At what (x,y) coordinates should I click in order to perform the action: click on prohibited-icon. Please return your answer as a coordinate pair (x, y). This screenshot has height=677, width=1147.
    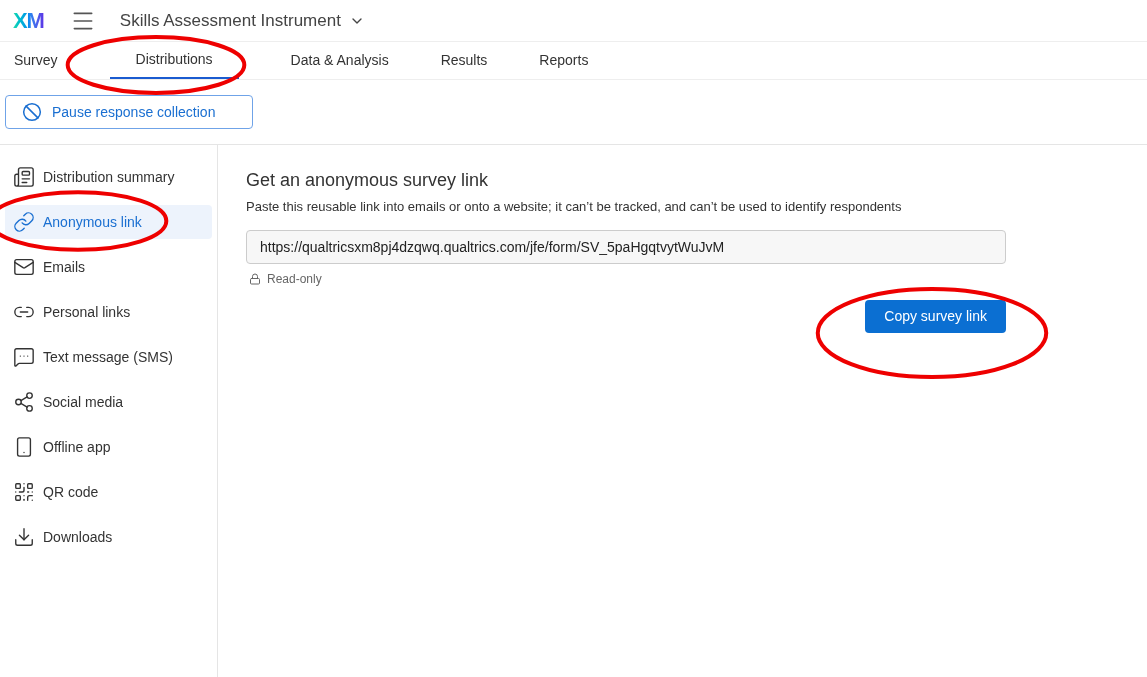
    Looking at the image, I should click on (32, 112).